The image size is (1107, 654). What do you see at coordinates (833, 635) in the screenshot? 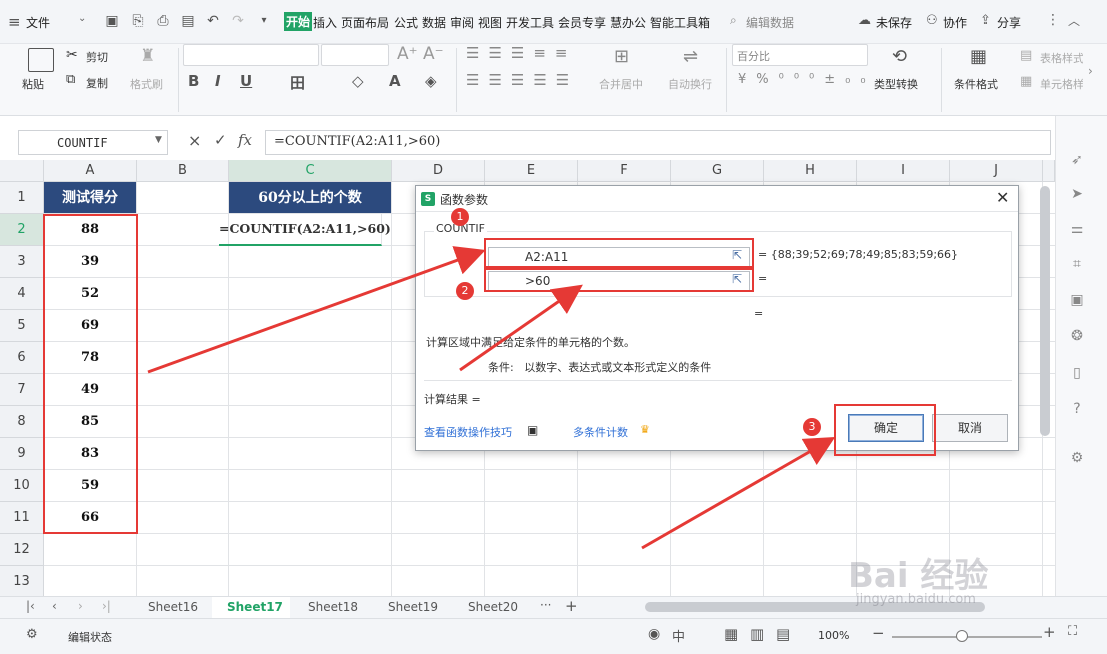
I see `zoom-level: 100%` at bounding box center [833, 635].